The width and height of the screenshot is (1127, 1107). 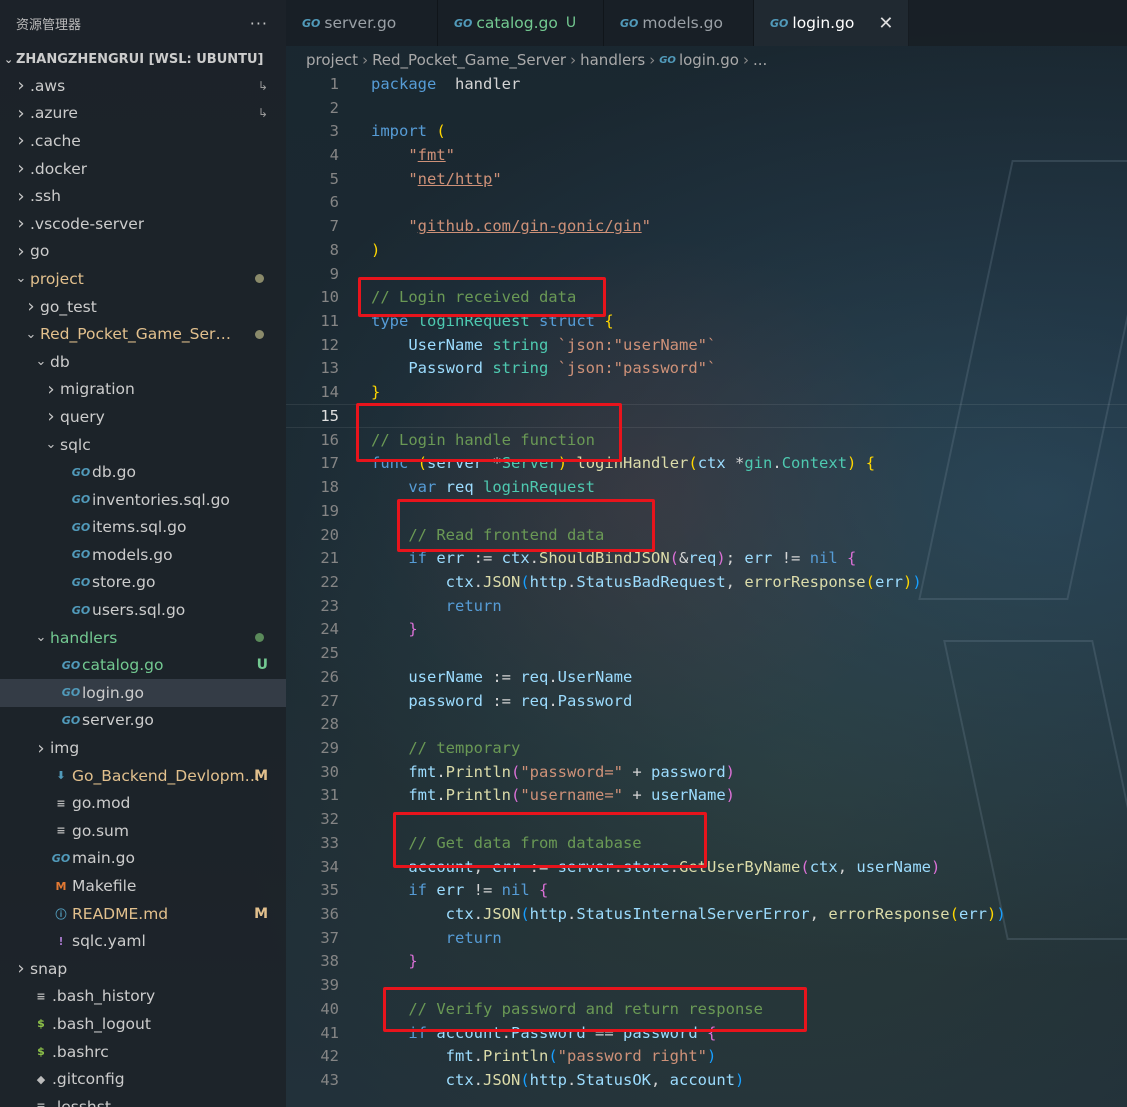 What do you see at coordinates (706, 155) in the screenshot?
I see `code-line: 4 "fmt"` at bounding box center [706, 155].